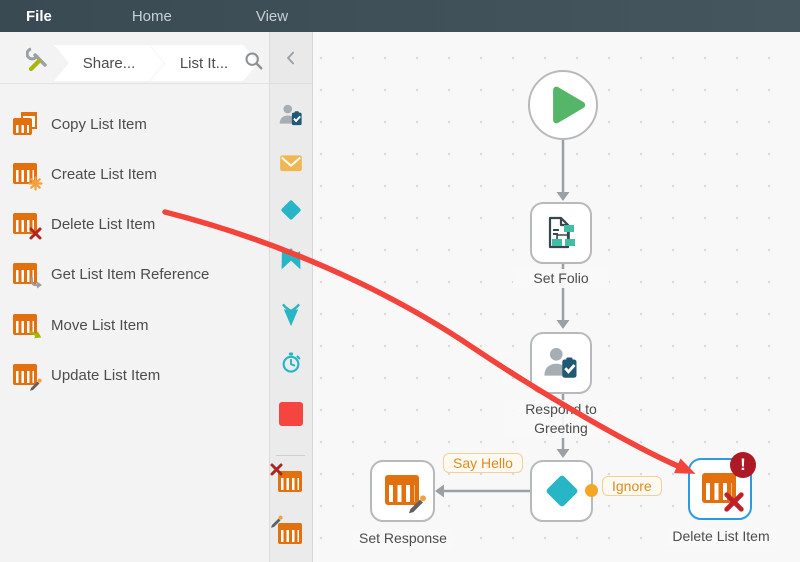  Describe the element at coordinates (483, 463) in the screenshot. I see `say-hello-edge-label: Say Hello` at that location.